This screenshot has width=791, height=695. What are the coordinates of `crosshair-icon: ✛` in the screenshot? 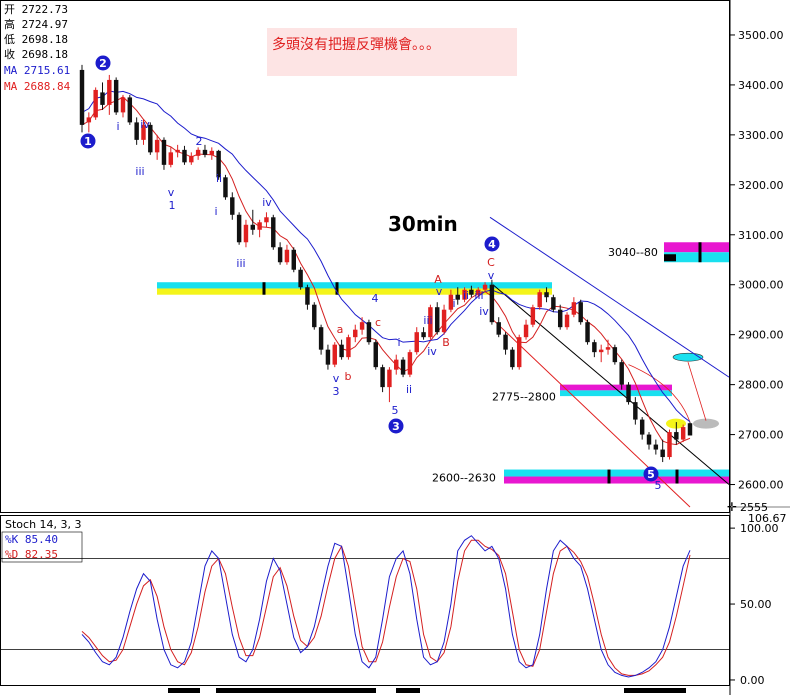 It's located at (732, 507).